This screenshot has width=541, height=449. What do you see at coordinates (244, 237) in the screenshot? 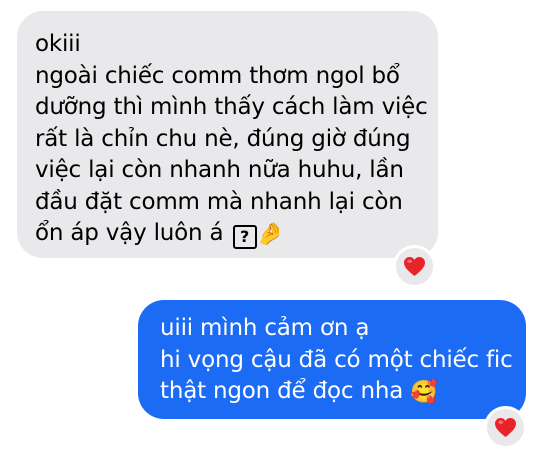
I see `question-box-glyph: ?` at bounding box center [244, 237].